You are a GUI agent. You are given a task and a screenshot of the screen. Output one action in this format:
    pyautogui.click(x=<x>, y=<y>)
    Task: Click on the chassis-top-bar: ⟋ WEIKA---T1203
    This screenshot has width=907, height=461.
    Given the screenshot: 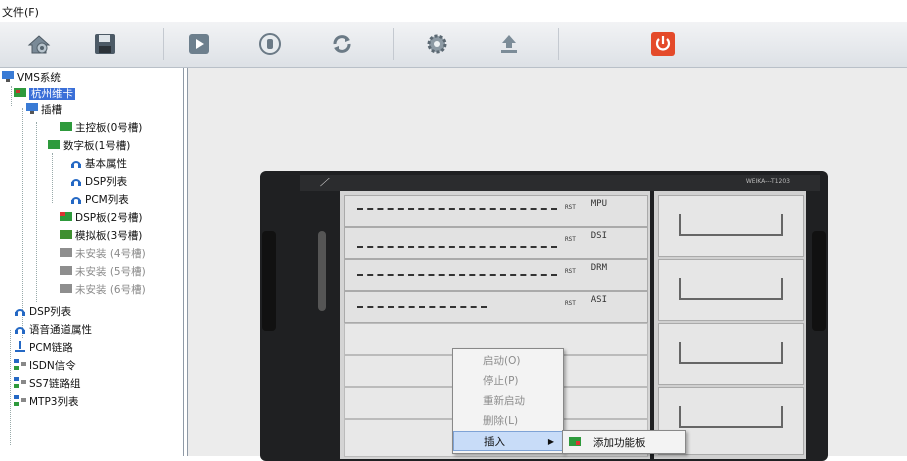 What is the action you would take?
    pyautogui.click(x=560, y=183)
    